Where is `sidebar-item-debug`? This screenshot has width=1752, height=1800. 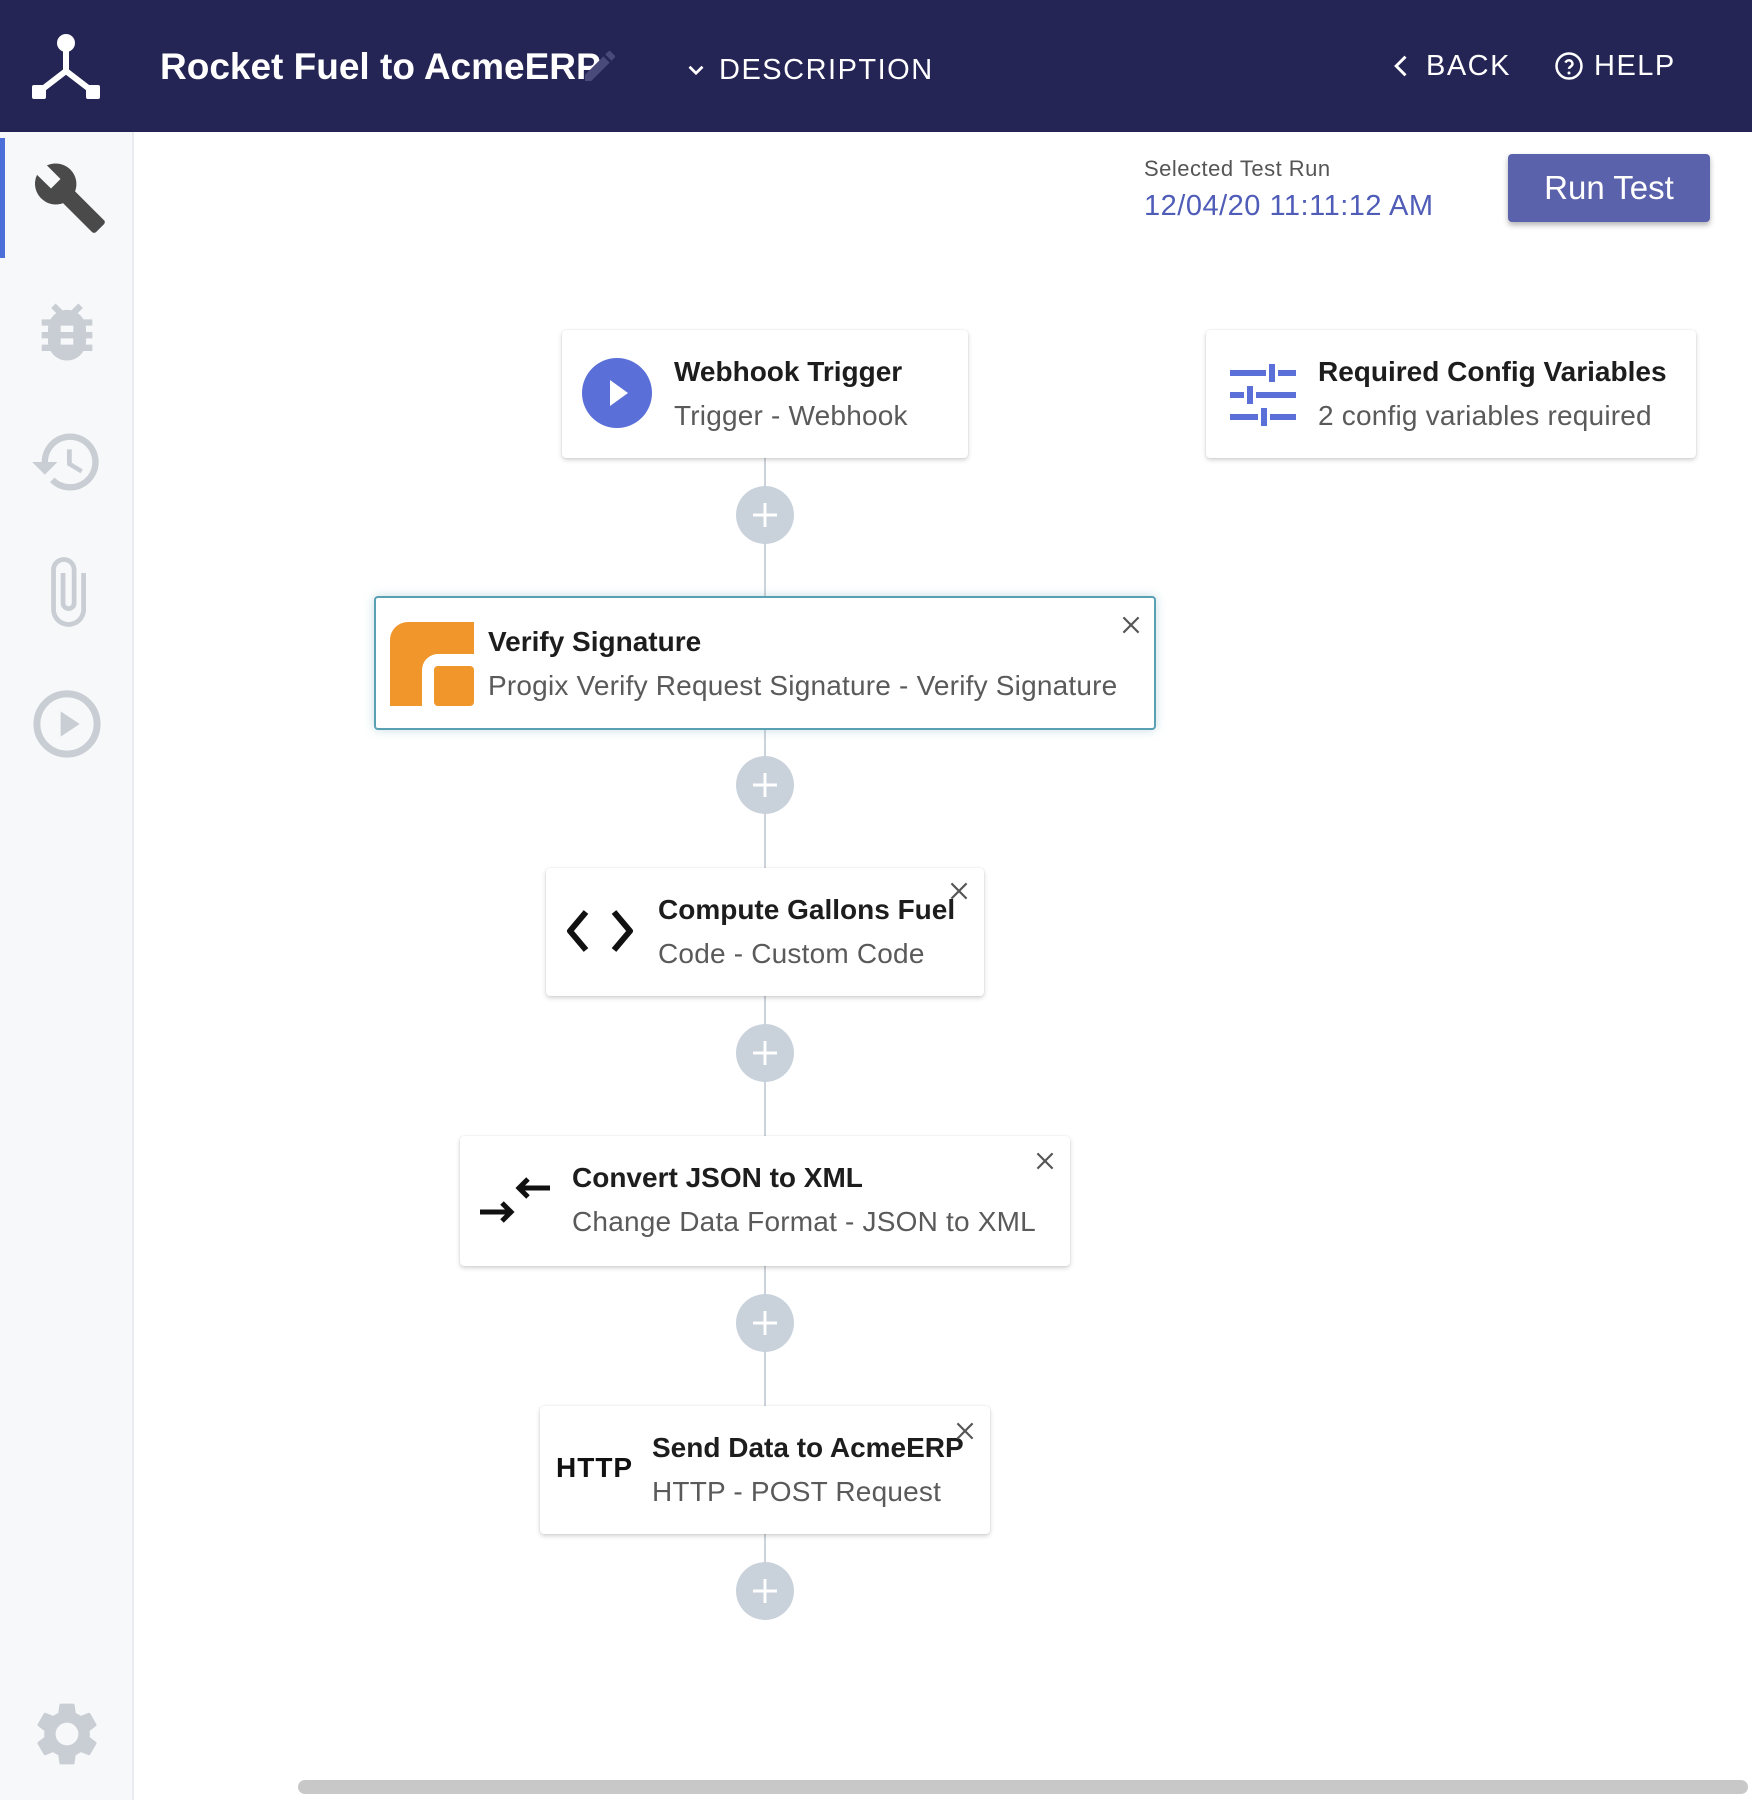
sidebar-item-debug is located at coordinates (67, 332).